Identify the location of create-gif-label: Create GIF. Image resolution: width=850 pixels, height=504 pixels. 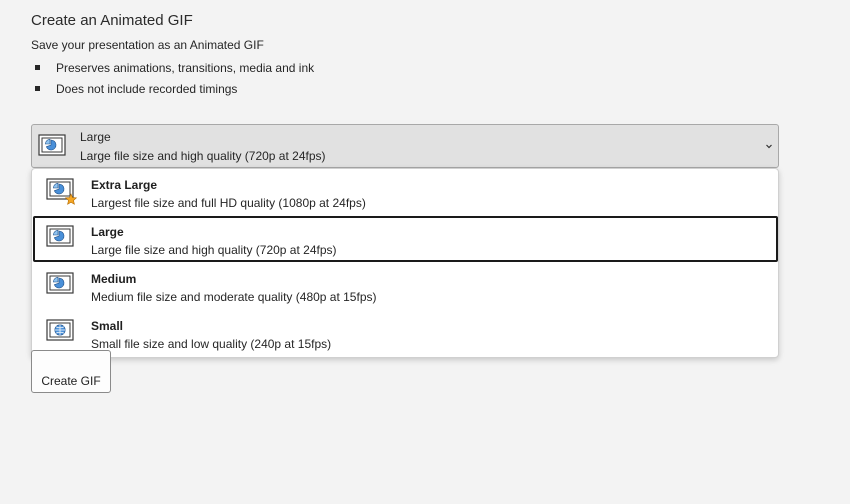
(71, 380).